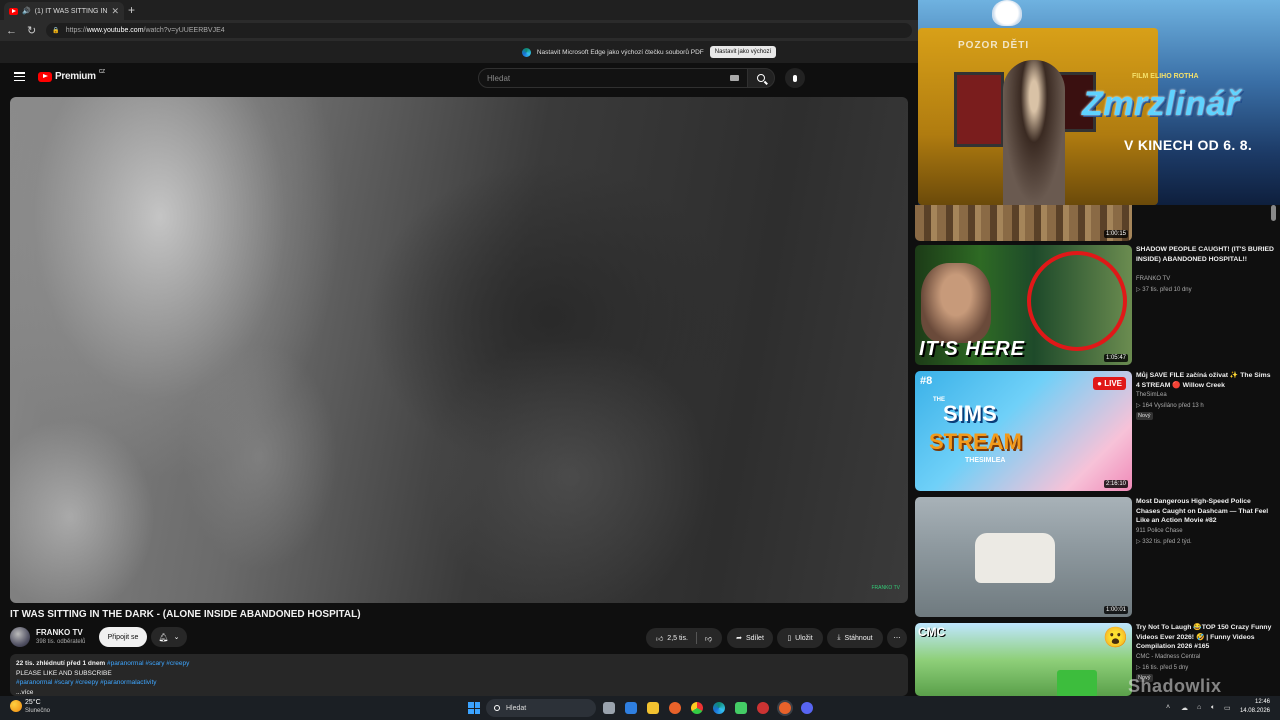  What do you see at coordinates (1254, 702) in the screenshot?
I see `clock-time: 12:46` at bounding box center [1254, 702].